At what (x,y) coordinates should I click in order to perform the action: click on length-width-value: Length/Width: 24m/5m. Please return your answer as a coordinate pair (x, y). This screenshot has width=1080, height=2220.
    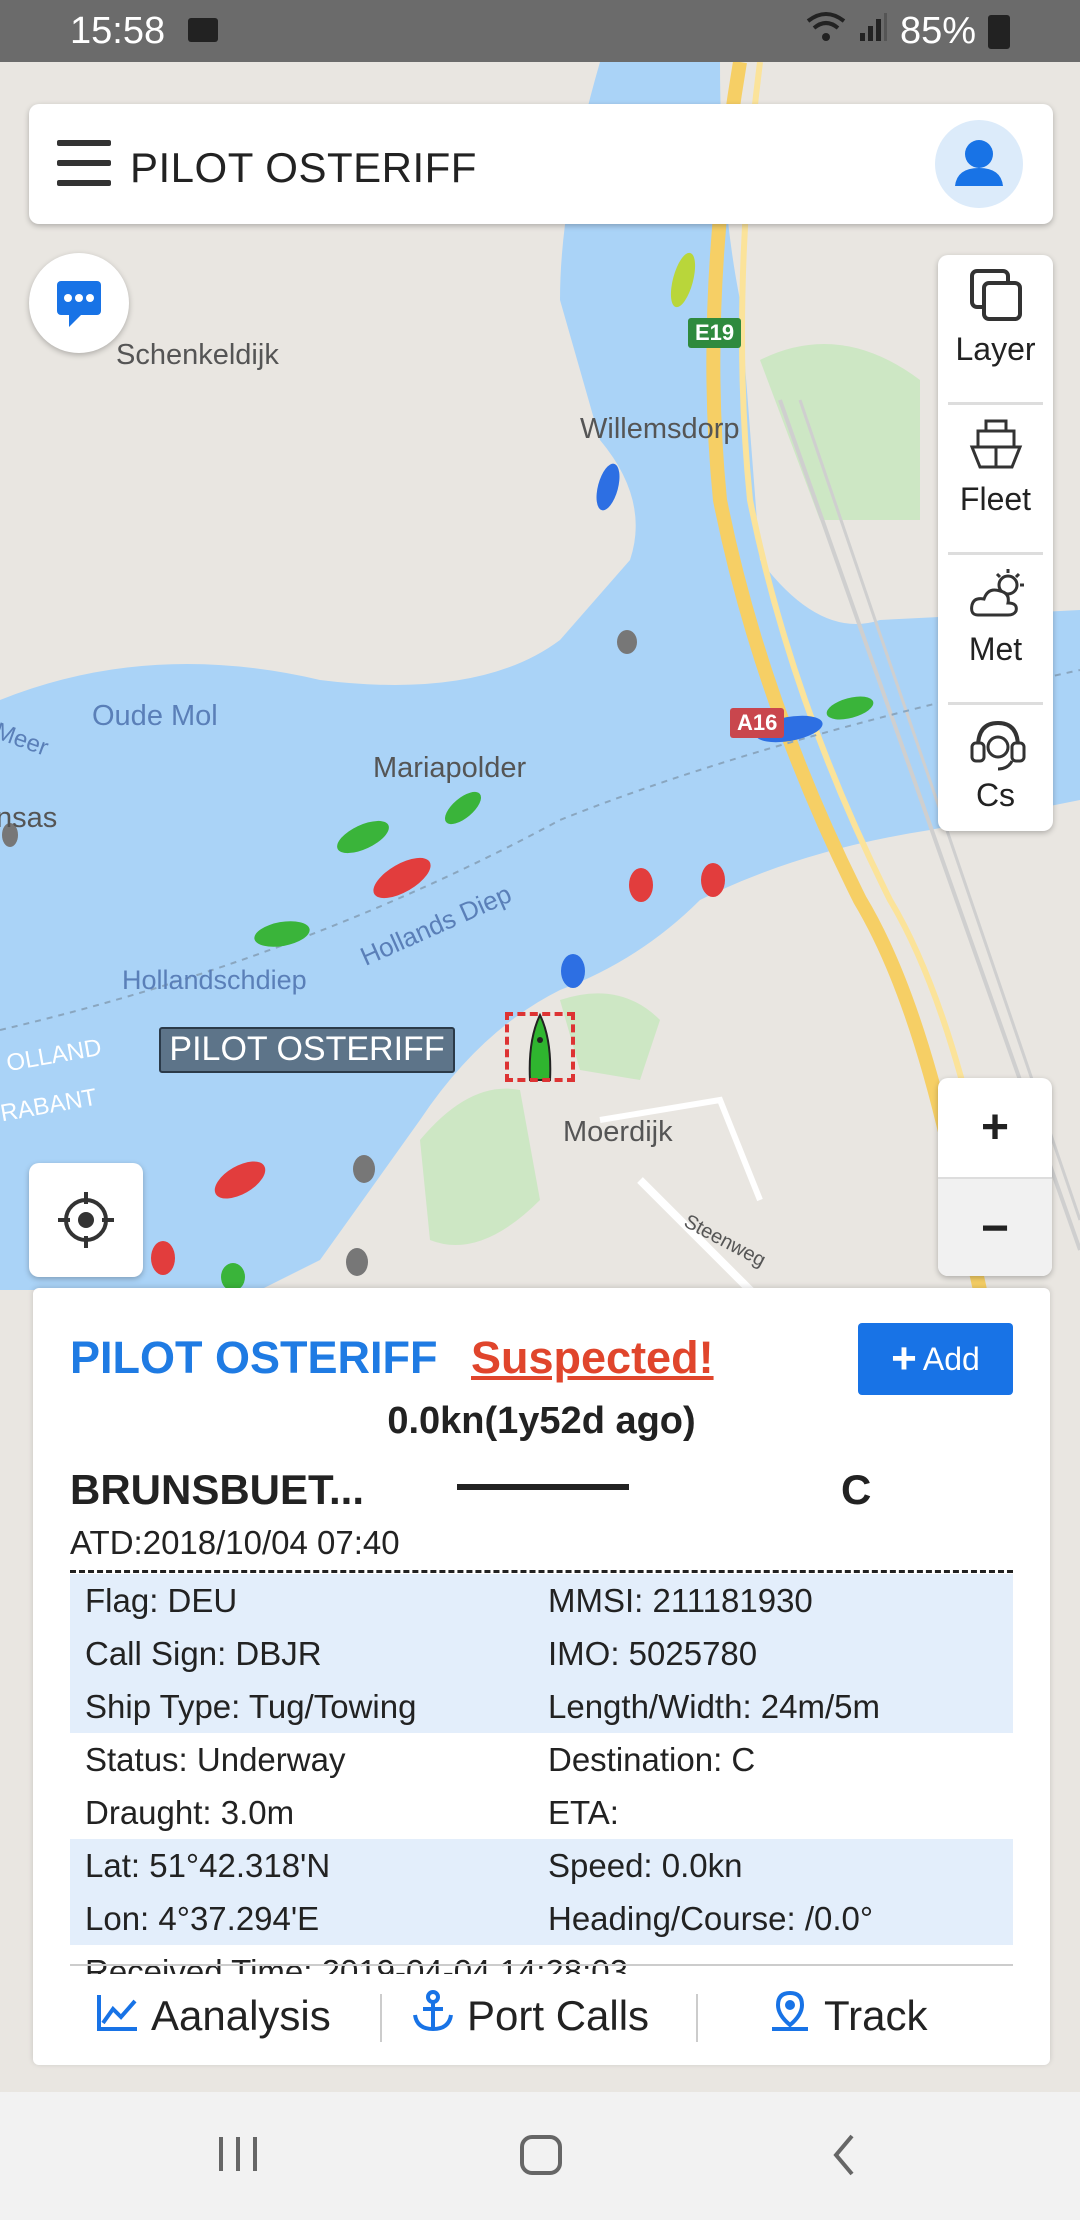
    Looking at the image, I should click on (714, 1706).